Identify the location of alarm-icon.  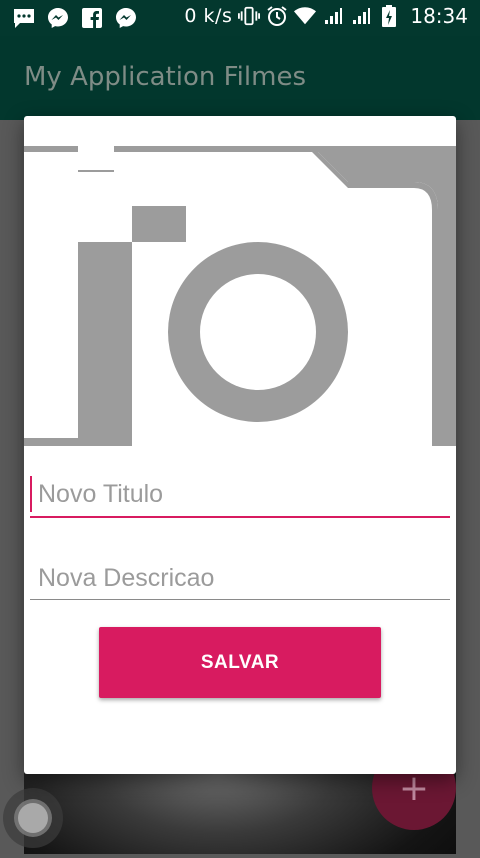
(277, 16).